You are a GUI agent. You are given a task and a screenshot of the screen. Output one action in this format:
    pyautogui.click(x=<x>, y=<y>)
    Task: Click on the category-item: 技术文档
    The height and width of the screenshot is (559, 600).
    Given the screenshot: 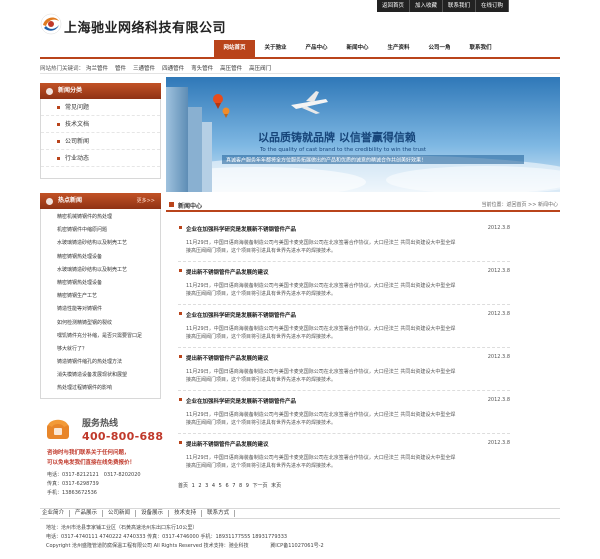 What is the action you would take?
    pyautogui.click(x=100, y=124)
    